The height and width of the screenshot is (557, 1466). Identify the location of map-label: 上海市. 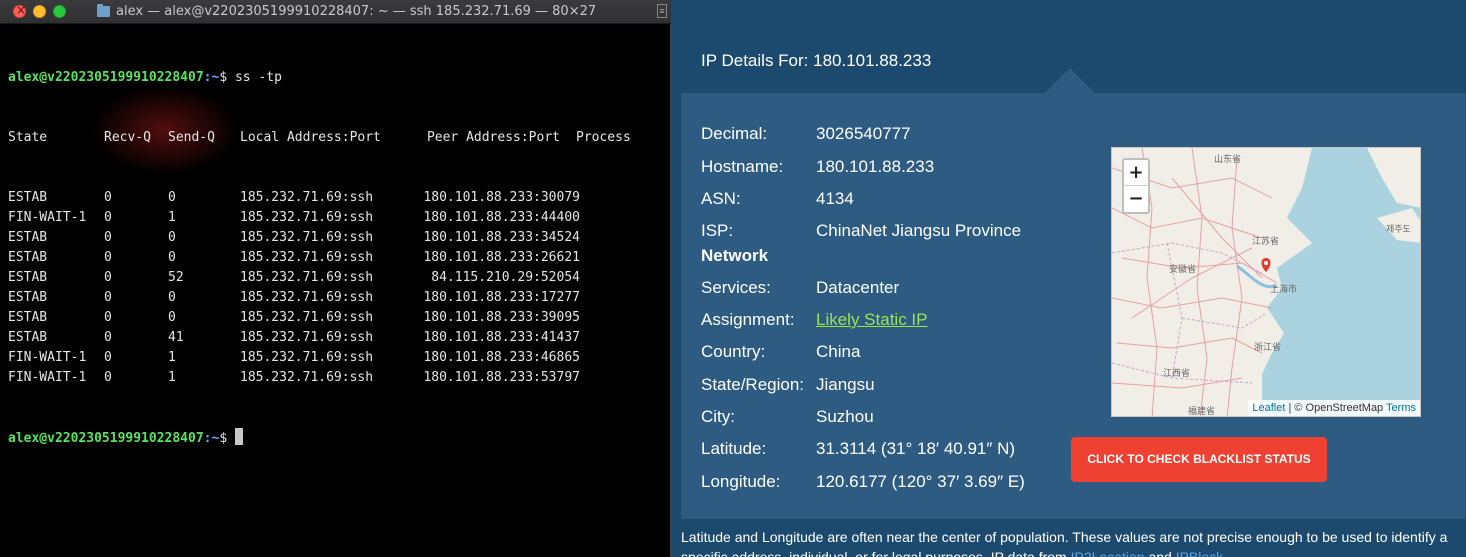
(1284, 290).